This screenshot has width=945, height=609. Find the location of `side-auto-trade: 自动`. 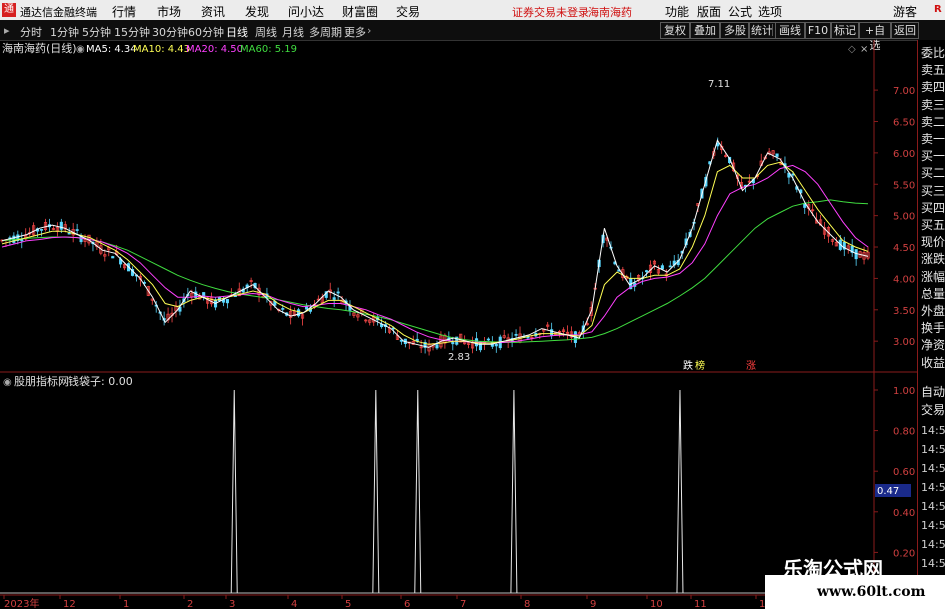

side-auto-trade: 自动 is located at coordinates (933, 391).